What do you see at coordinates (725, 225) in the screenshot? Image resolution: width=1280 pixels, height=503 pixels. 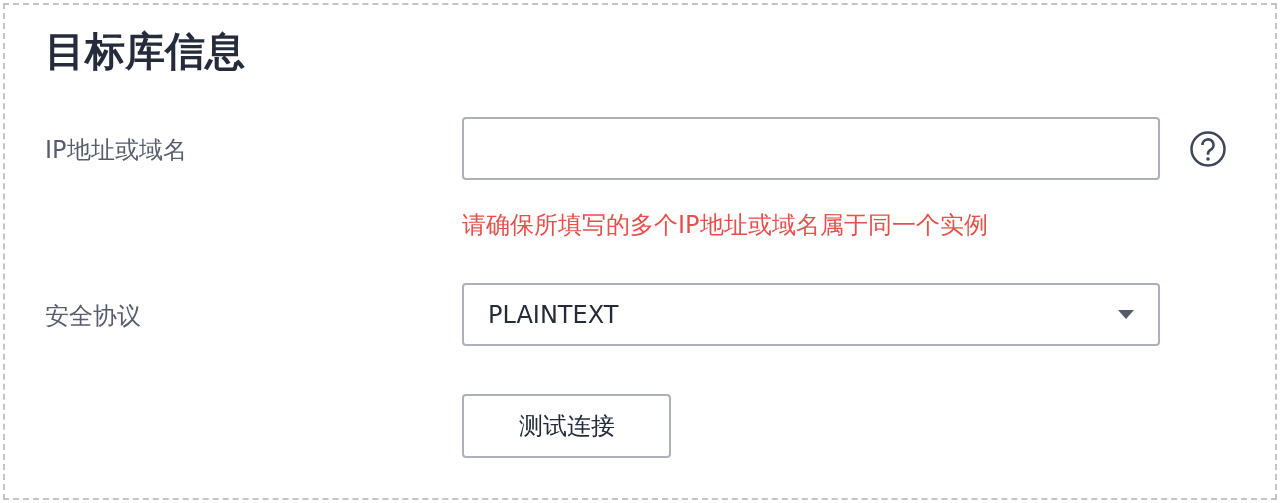 I see `error-message: 请确保所填写的多个IP地址或域名属于同一个实例` at bounding box center [725, 225].